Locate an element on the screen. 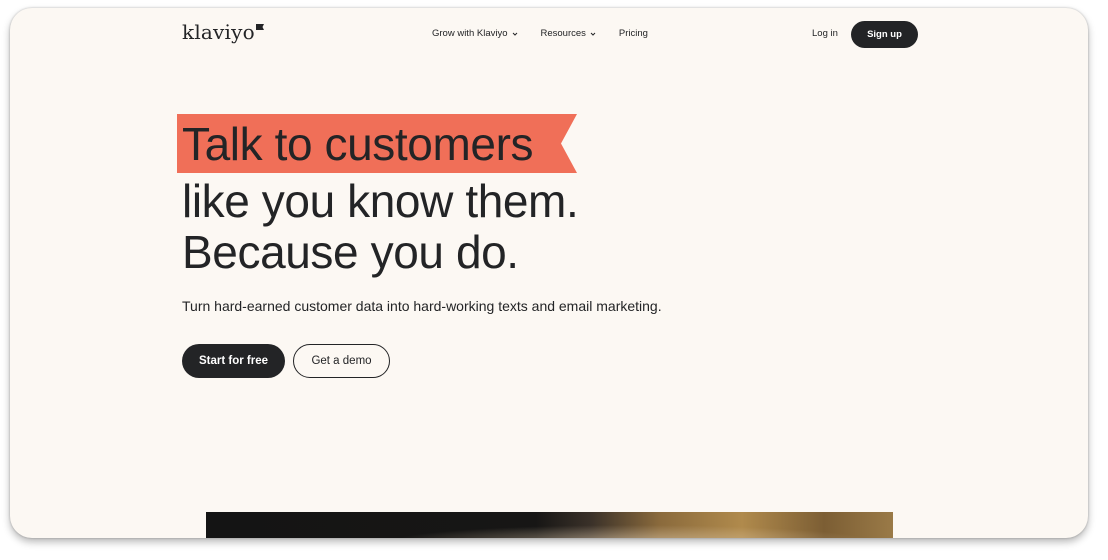 Image resolution: width=1108 pixels, height=560 pixels. hero-headline-line-1: Talk to customers is located at coordinates (358, 144).